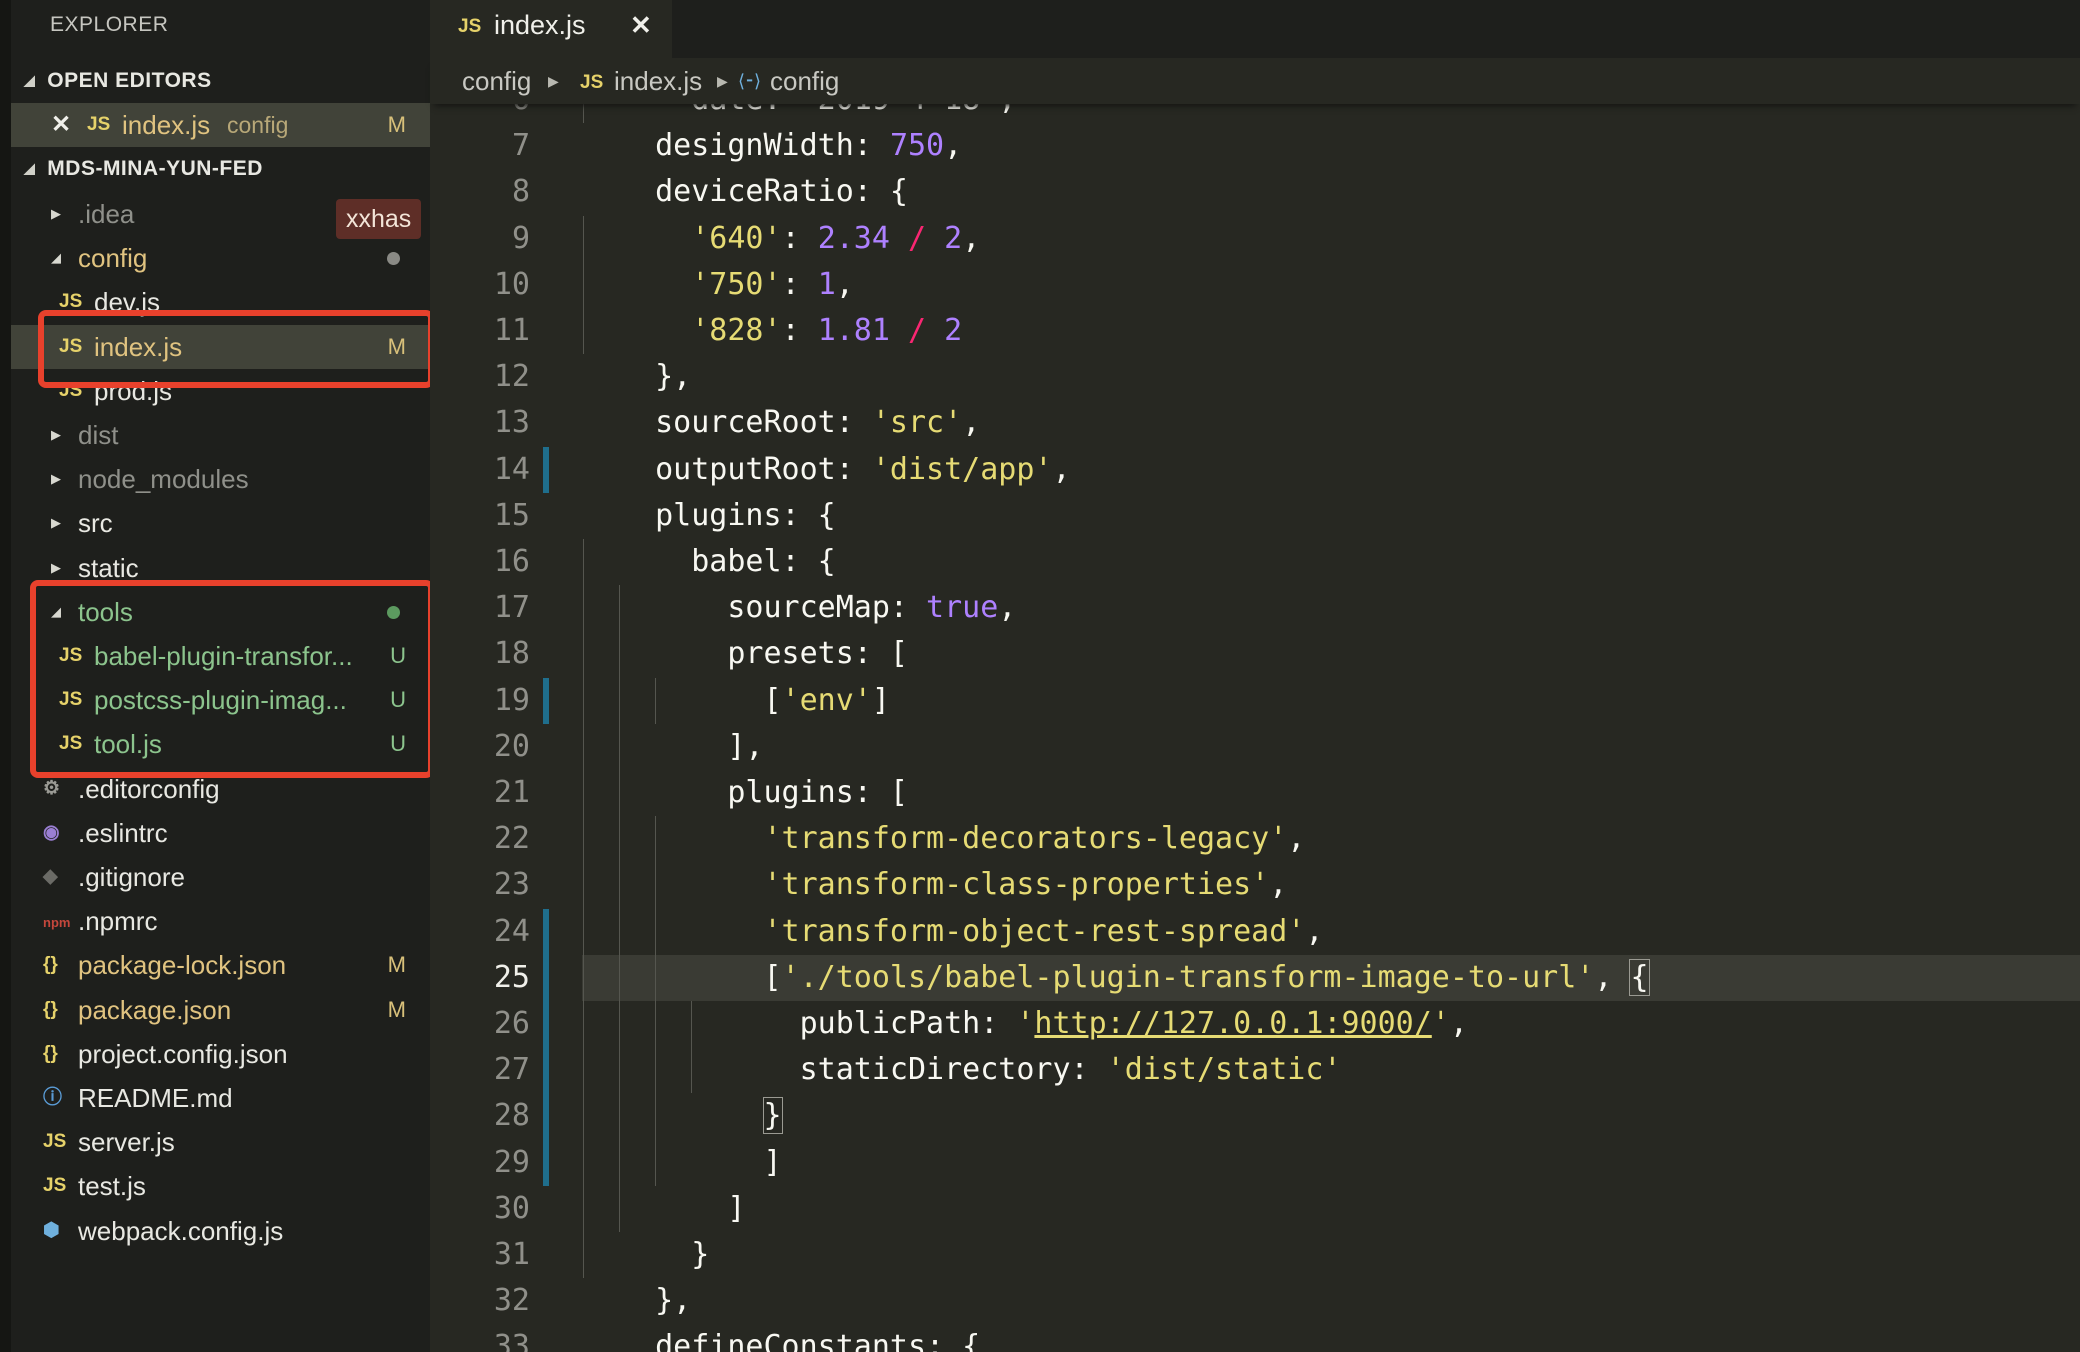 The image size is (2080, 1352). I want to click on tree-file: JS test.js, so click(220, 1186).